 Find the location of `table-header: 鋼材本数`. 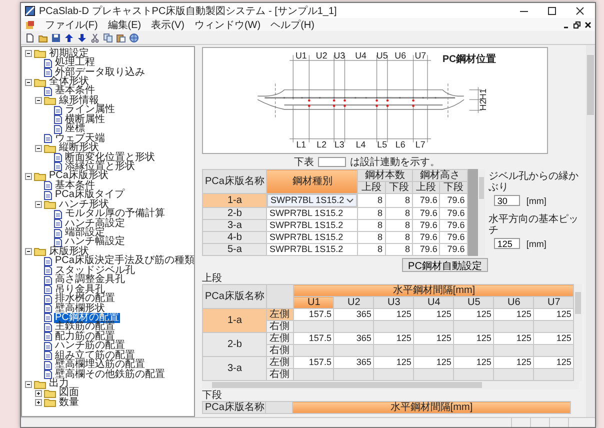

table-header: 鋼材本数 is located at coordinates (385, 176).